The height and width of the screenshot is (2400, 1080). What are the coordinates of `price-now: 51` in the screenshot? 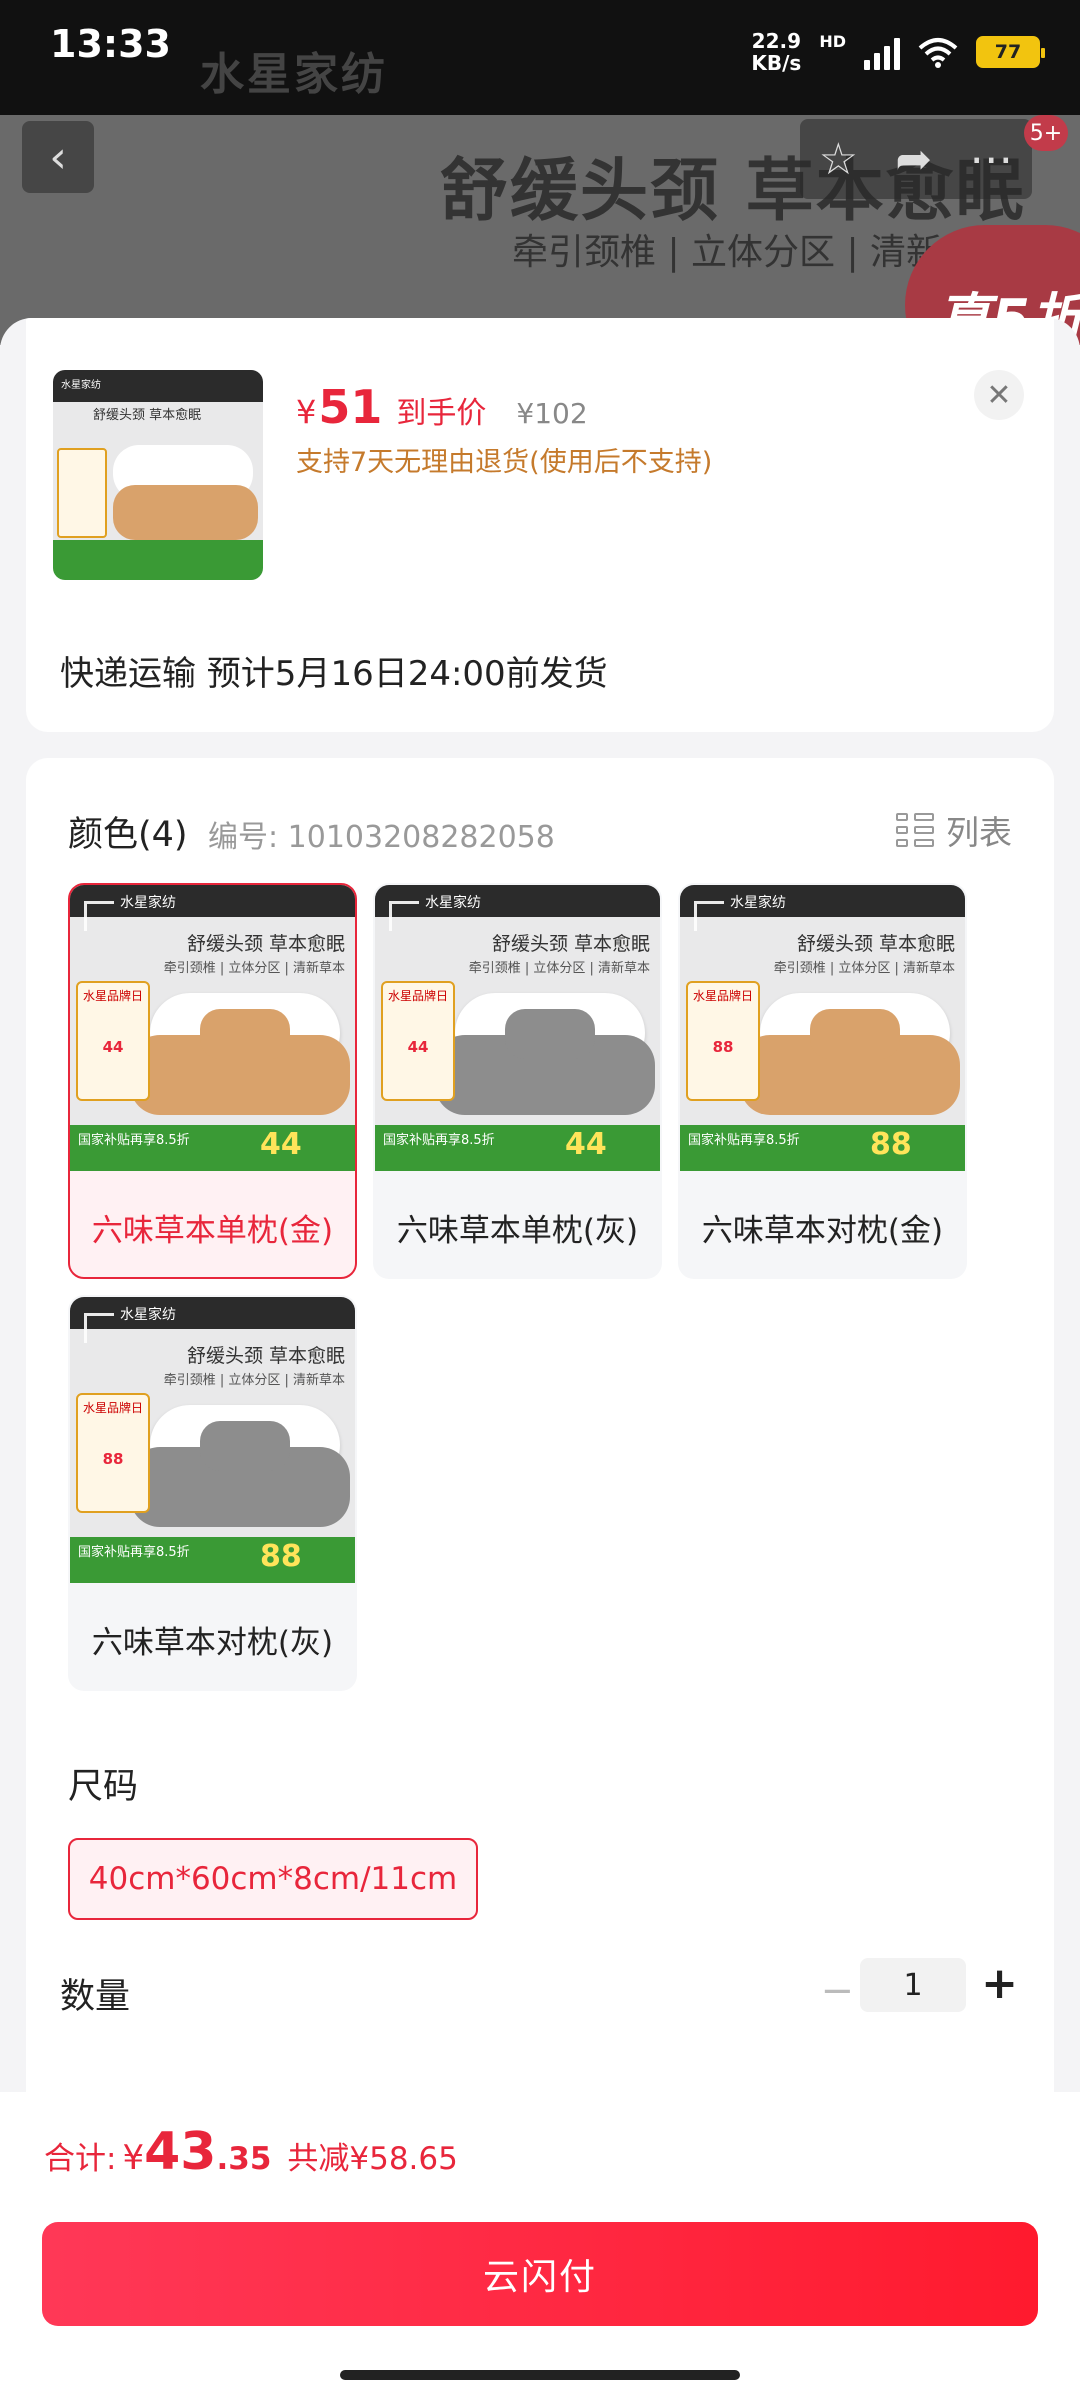 It's located at (350, 407).